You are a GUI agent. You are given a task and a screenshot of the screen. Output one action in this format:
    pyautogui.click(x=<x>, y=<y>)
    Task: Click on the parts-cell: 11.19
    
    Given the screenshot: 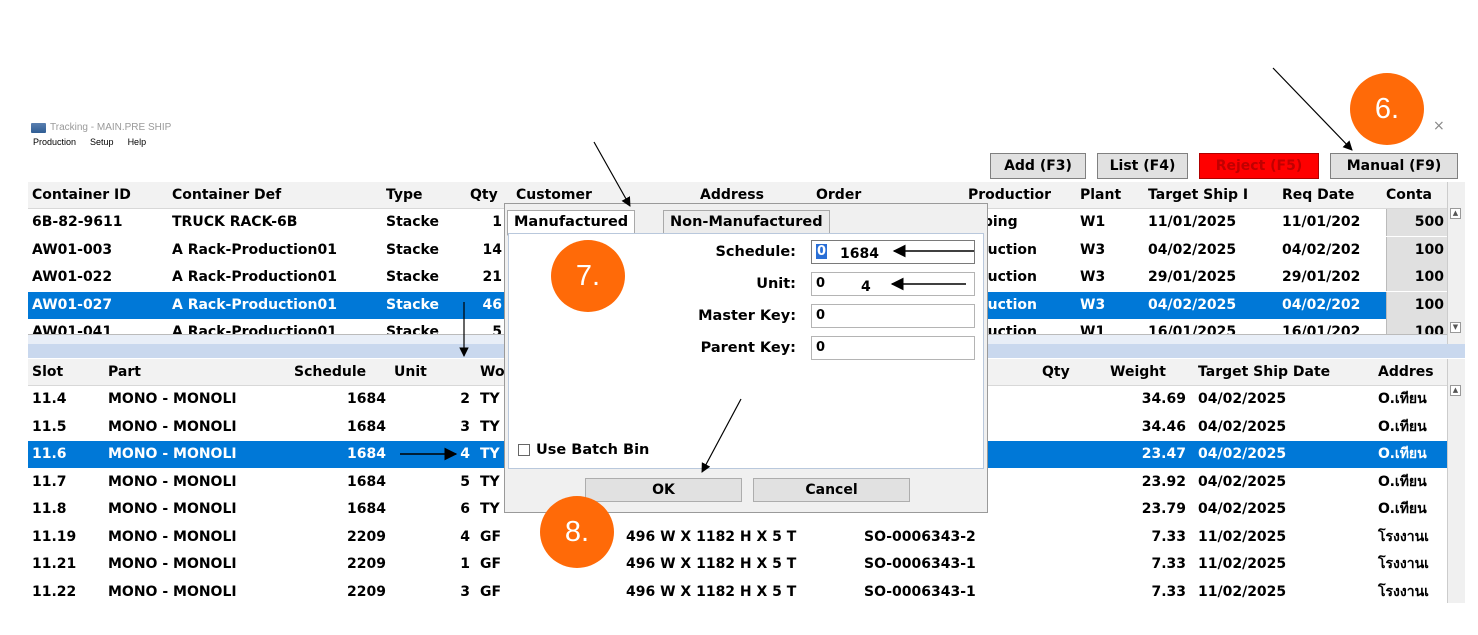 What is the action you would take?
    pyautogui.click(x=54, y=536)
    